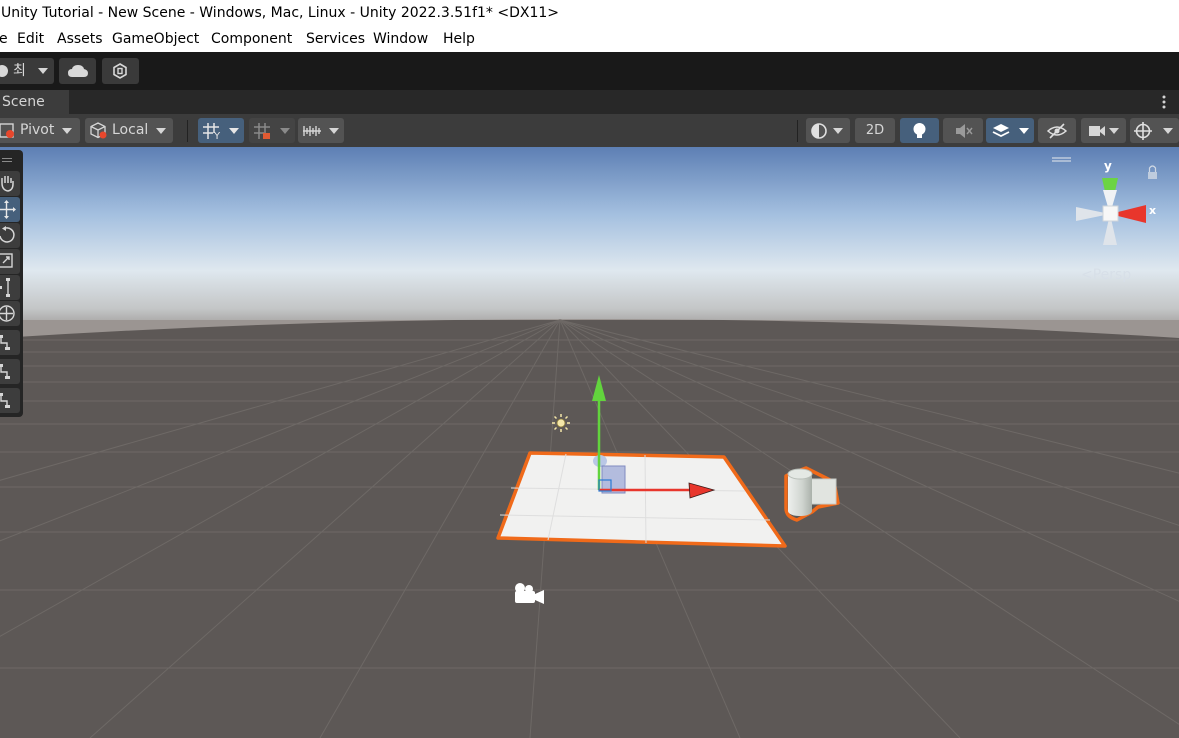  What do you see at coordinates (5, 287) in the screenshot?
I see `rect-transform-icon` at bounding box center [5, 287].